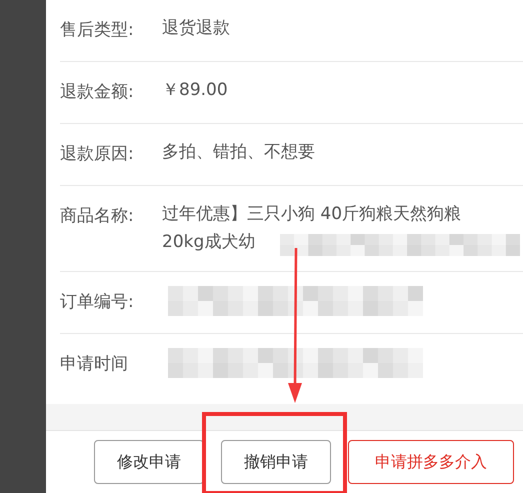 This screenshot has width=523, height=493. Describe the element at coordinates (238, 152) in the screenshot. I see `field-value: 多拍、错拍、不想要` at that location.